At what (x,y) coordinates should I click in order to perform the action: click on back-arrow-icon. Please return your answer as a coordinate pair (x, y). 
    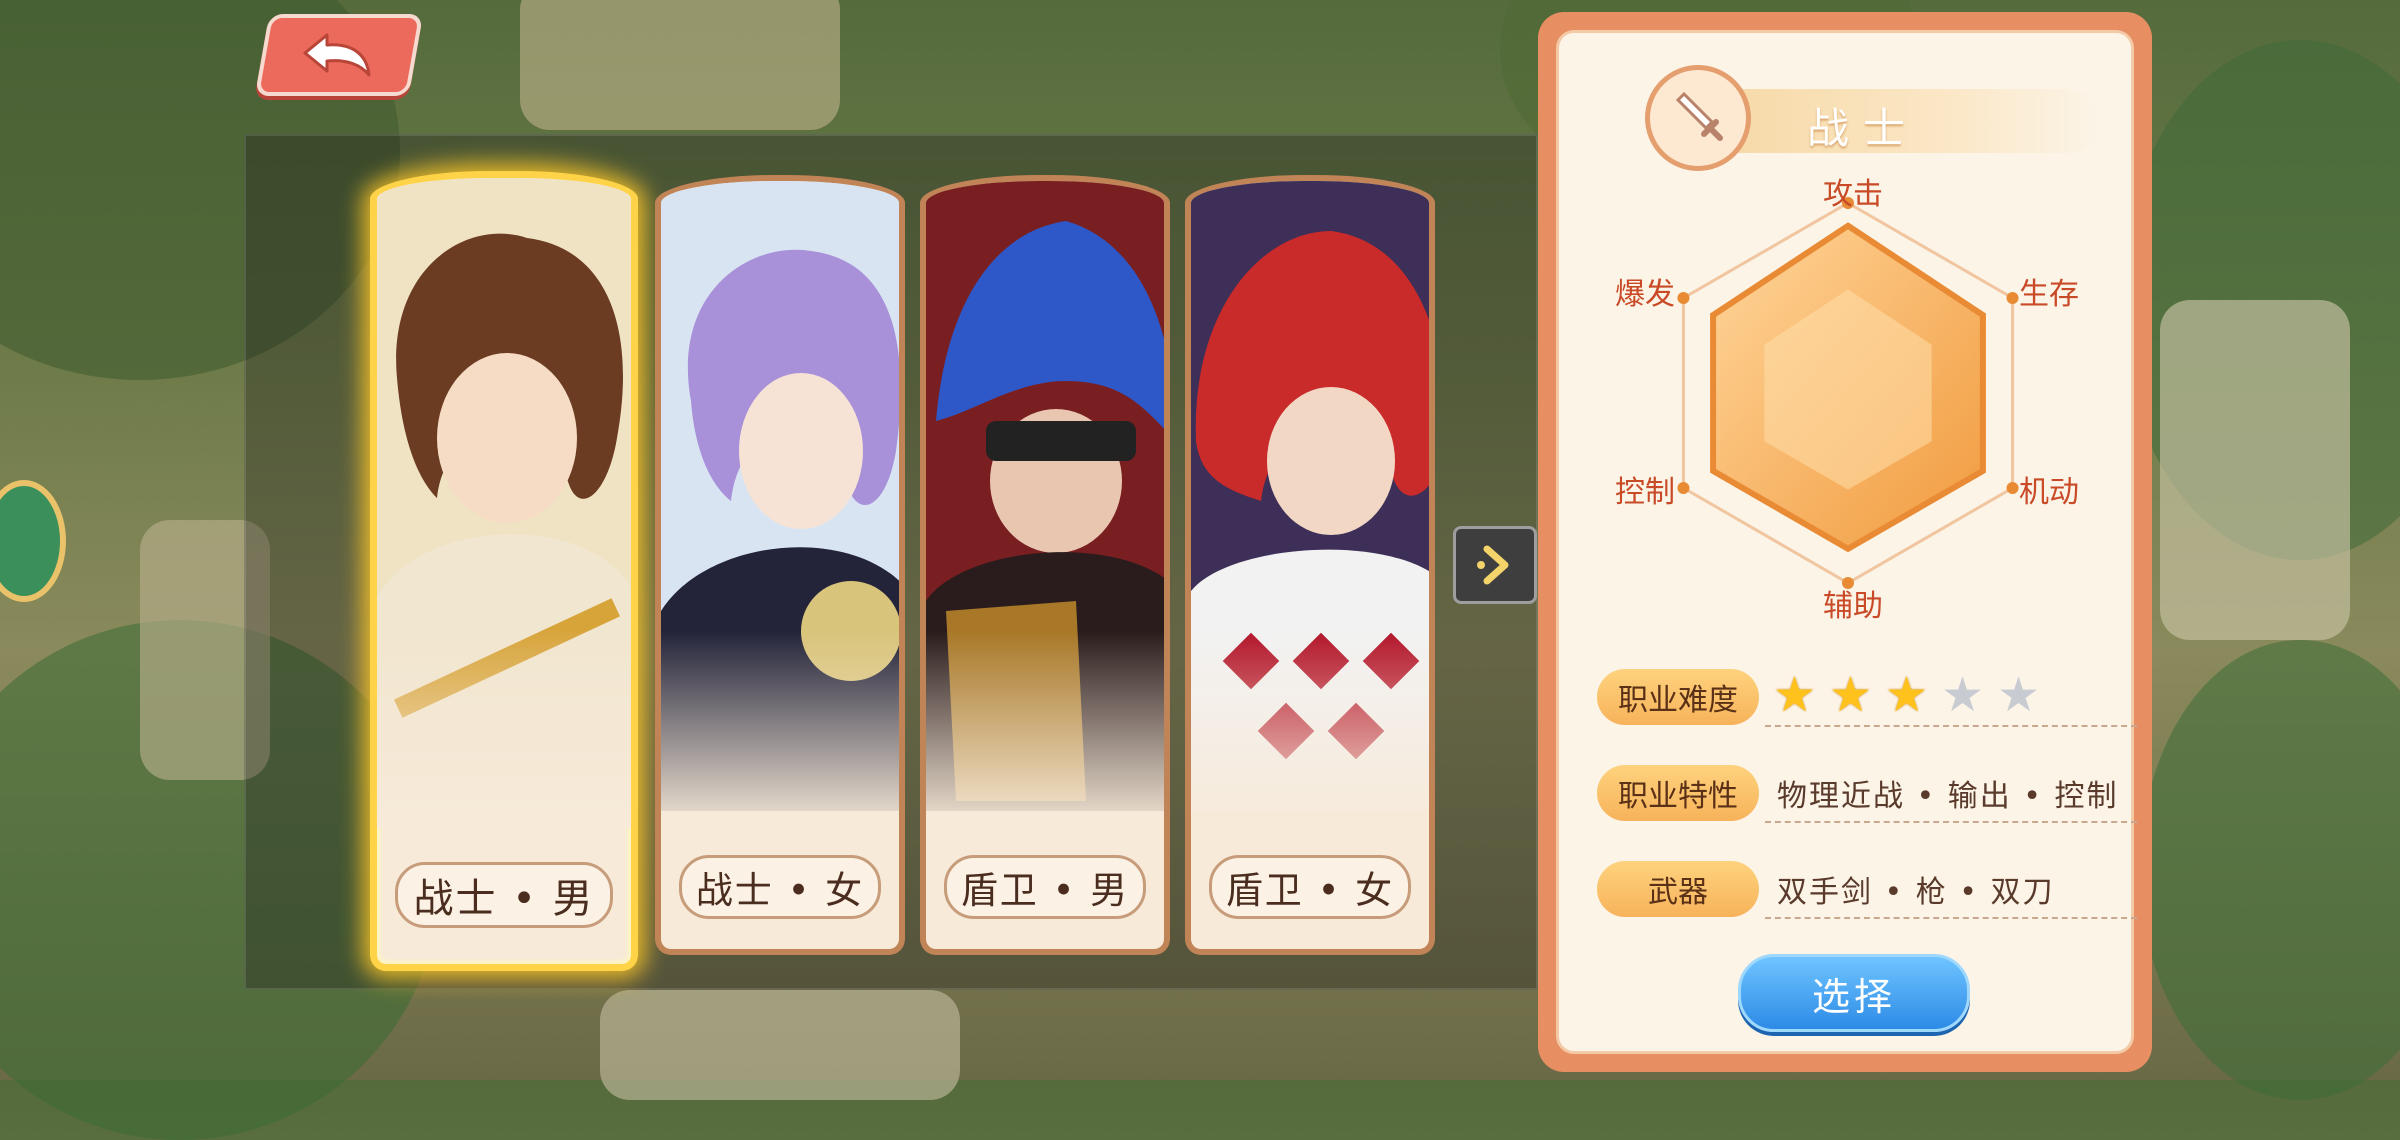
    Looking at the image, I should click on (337, 55).